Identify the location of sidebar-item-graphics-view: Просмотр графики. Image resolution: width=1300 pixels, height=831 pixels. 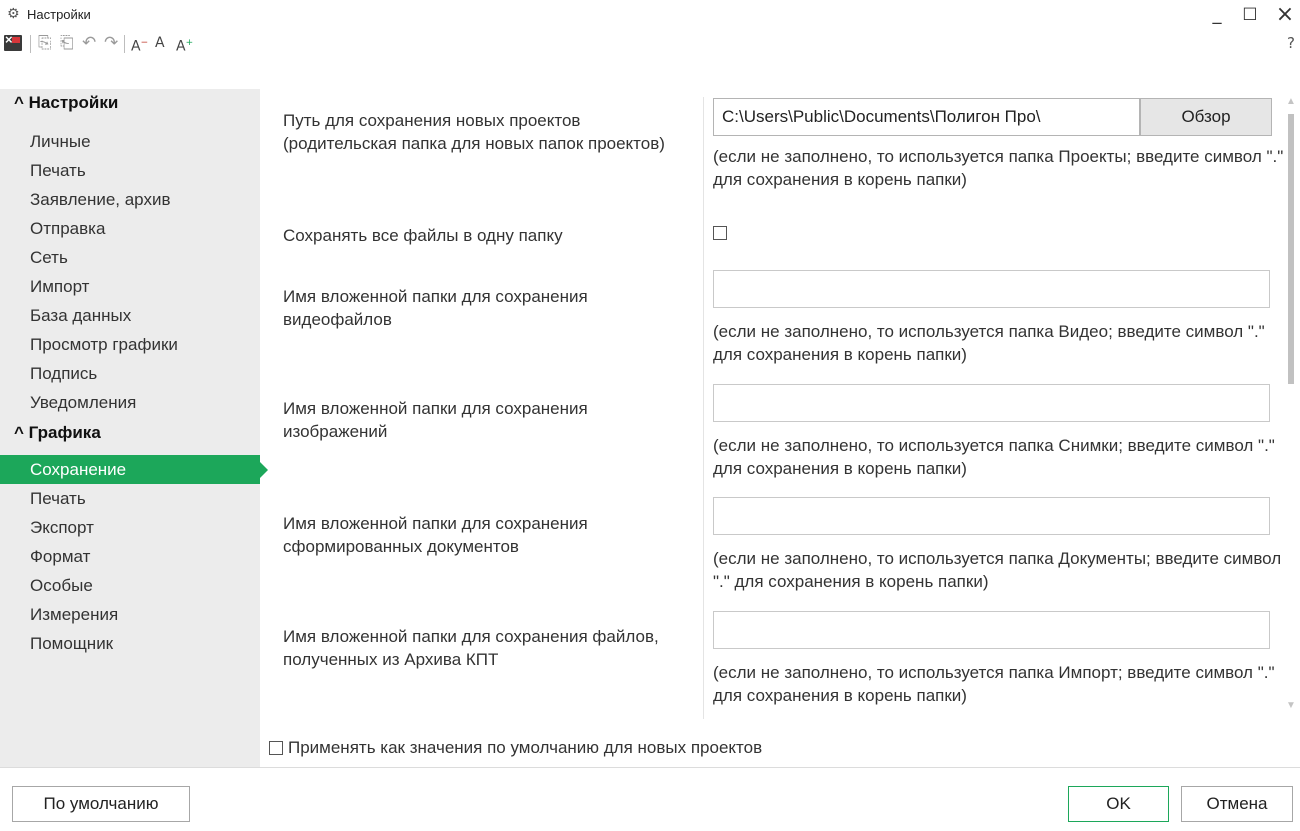
(130, 344).